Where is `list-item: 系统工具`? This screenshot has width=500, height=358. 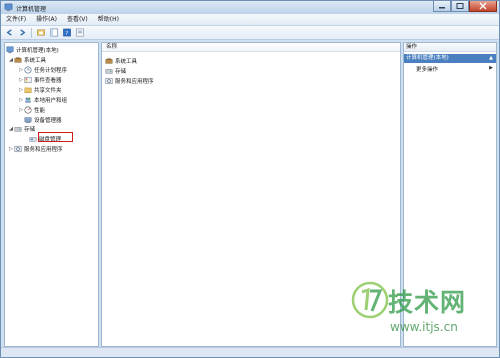
list-item: 系统工具 is located at coordinates (121, 60).